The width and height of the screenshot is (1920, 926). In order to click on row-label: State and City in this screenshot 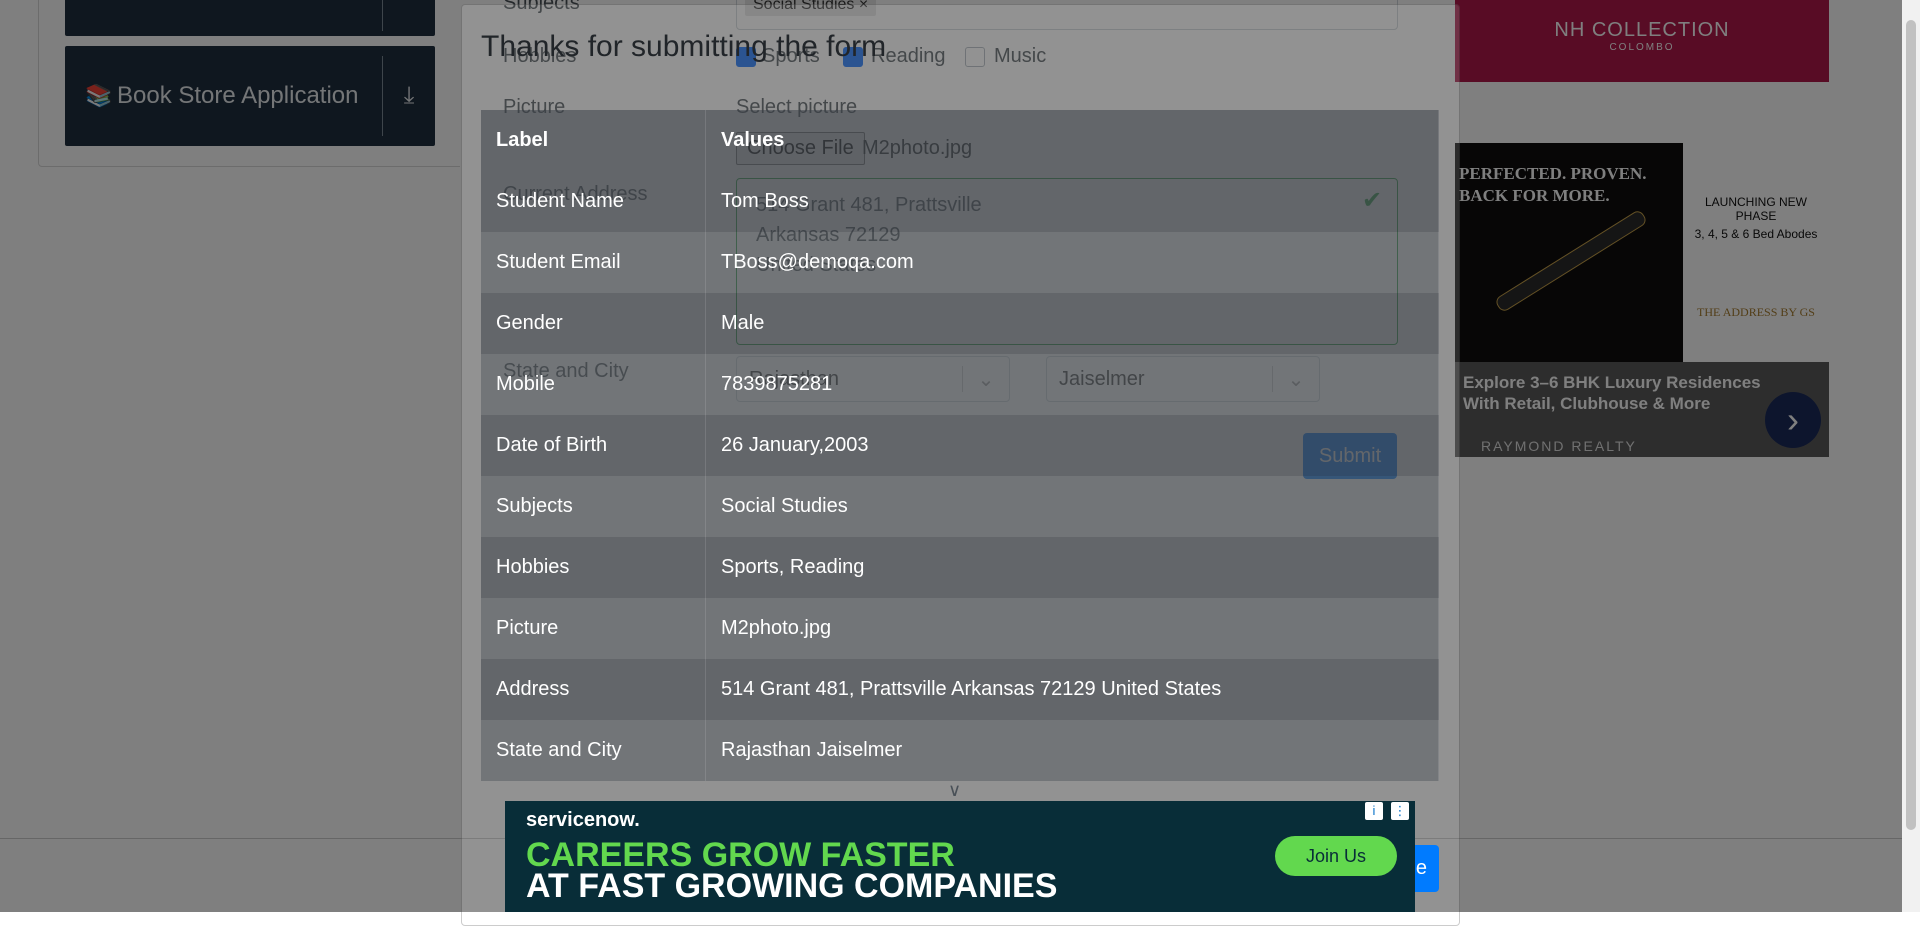, I will do `click(593, 750)`.